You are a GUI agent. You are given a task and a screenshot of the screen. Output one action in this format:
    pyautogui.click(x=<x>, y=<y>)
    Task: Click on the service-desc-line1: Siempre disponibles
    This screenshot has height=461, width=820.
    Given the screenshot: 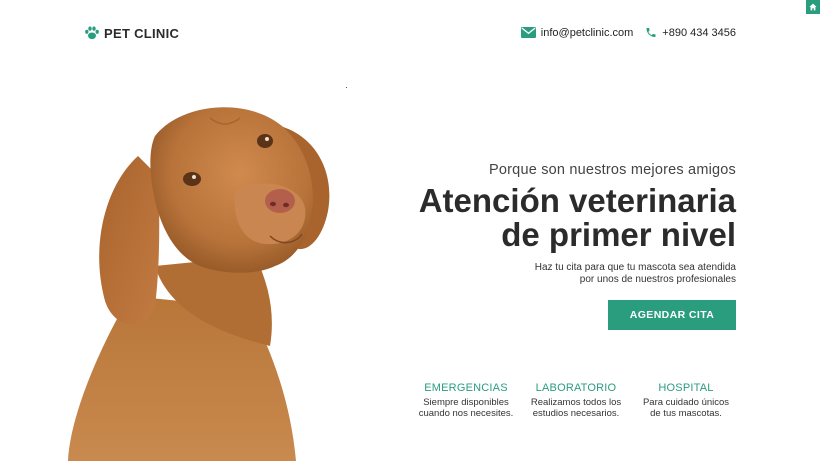 What is the action you would take?
    pyautogui.click(x=466, y=402)
    